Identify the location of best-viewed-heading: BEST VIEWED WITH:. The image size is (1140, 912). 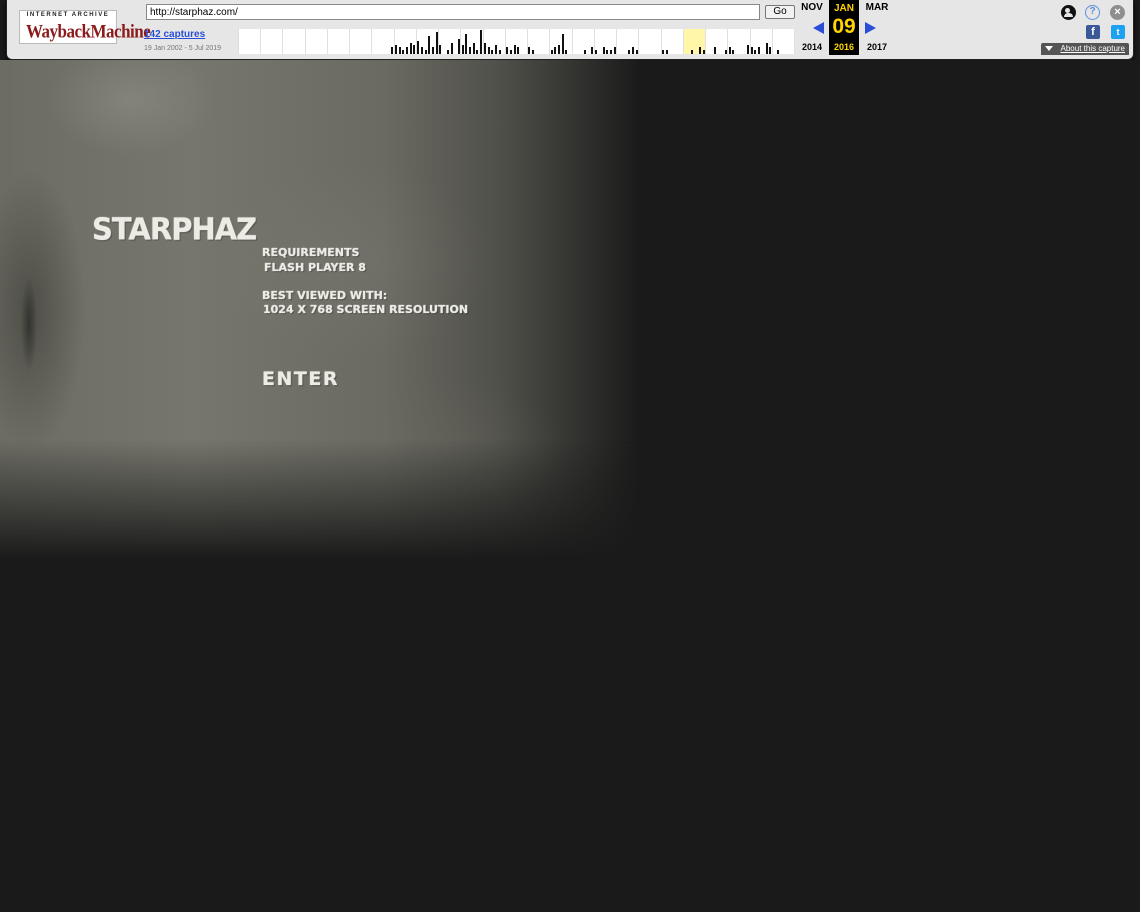
(325, 295).